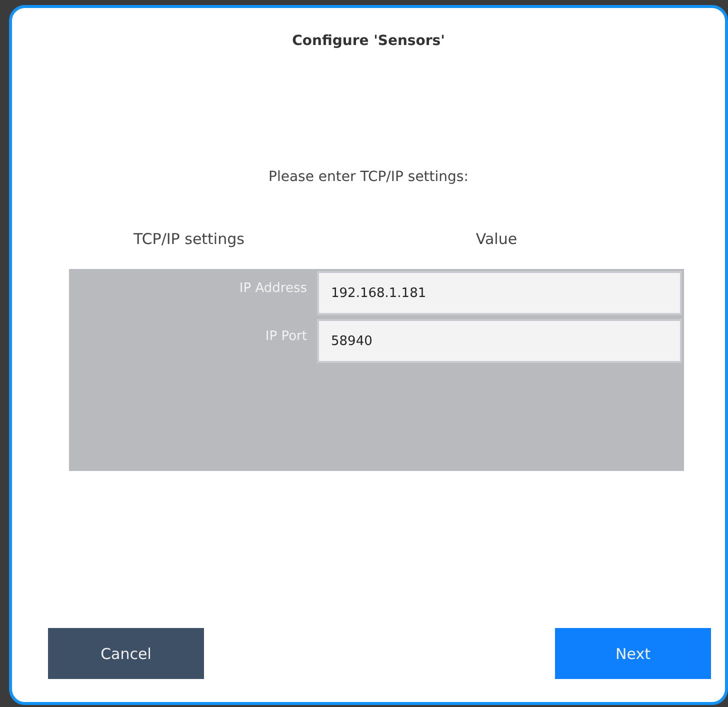 The image size is (728, 707). I want to click on field-label: IP Port, so click(286, 336).